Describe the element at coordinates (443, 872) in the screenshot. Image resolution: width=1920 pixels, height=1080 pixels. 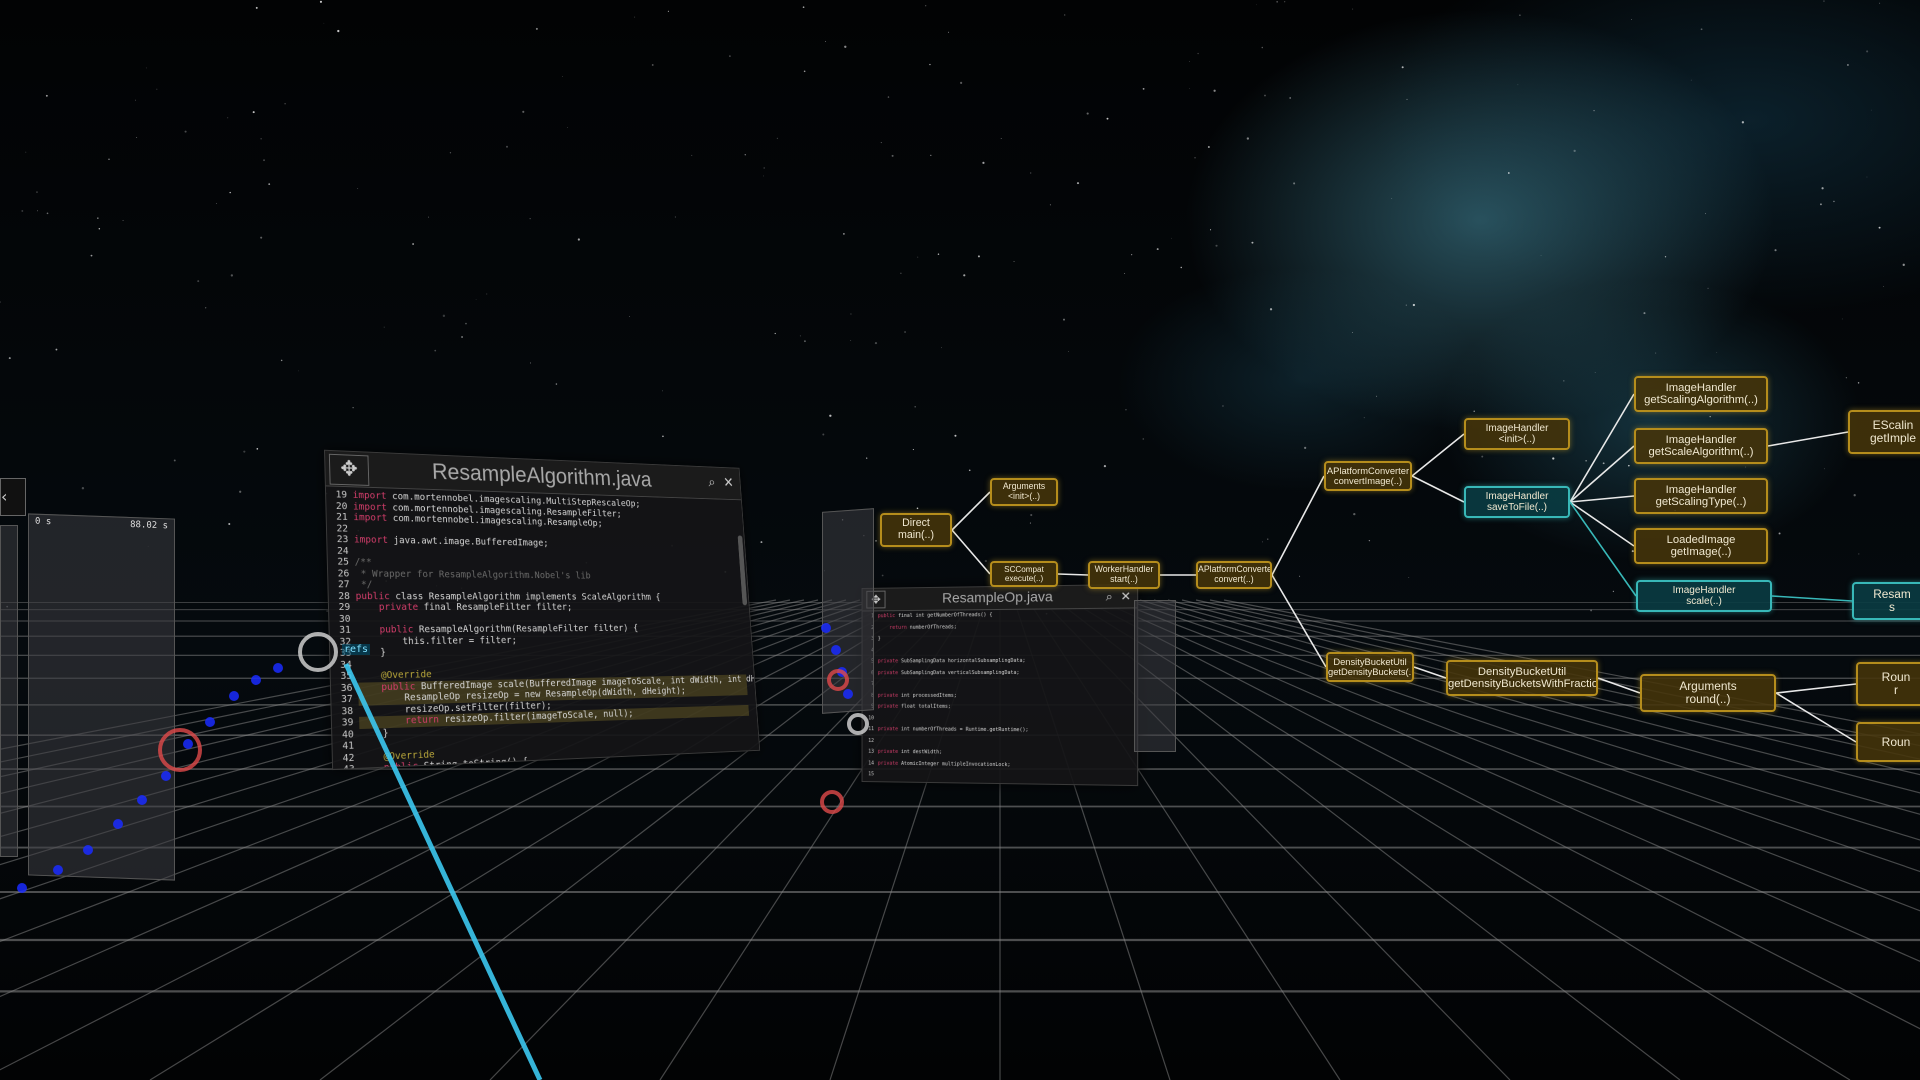
I see `controller-pointer-ray` at that location.